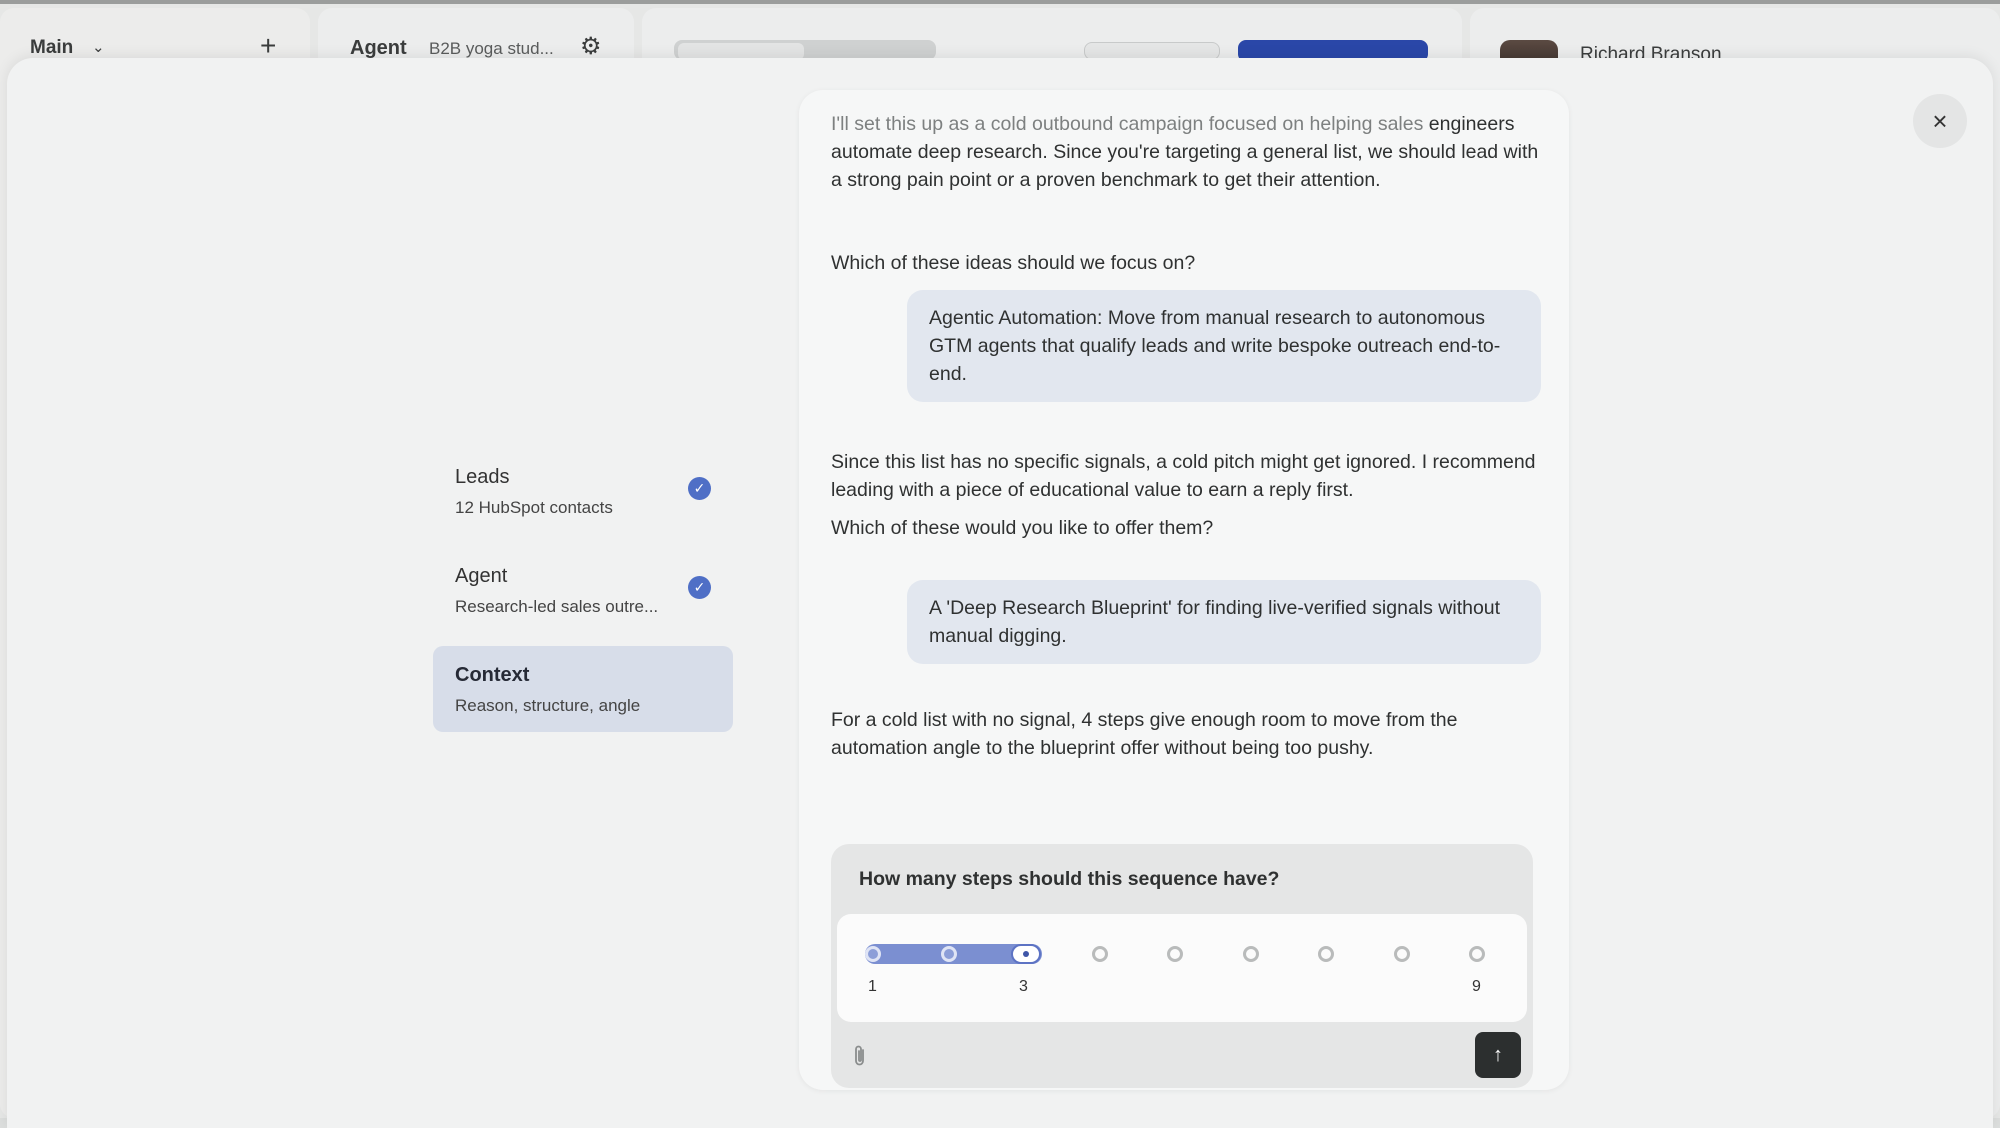 The width and height of the screenshot is (2000, 1128). Describe the element at coordinates (591, 46) in the screenshot. I see `gear-icon: ⚙` at that location.